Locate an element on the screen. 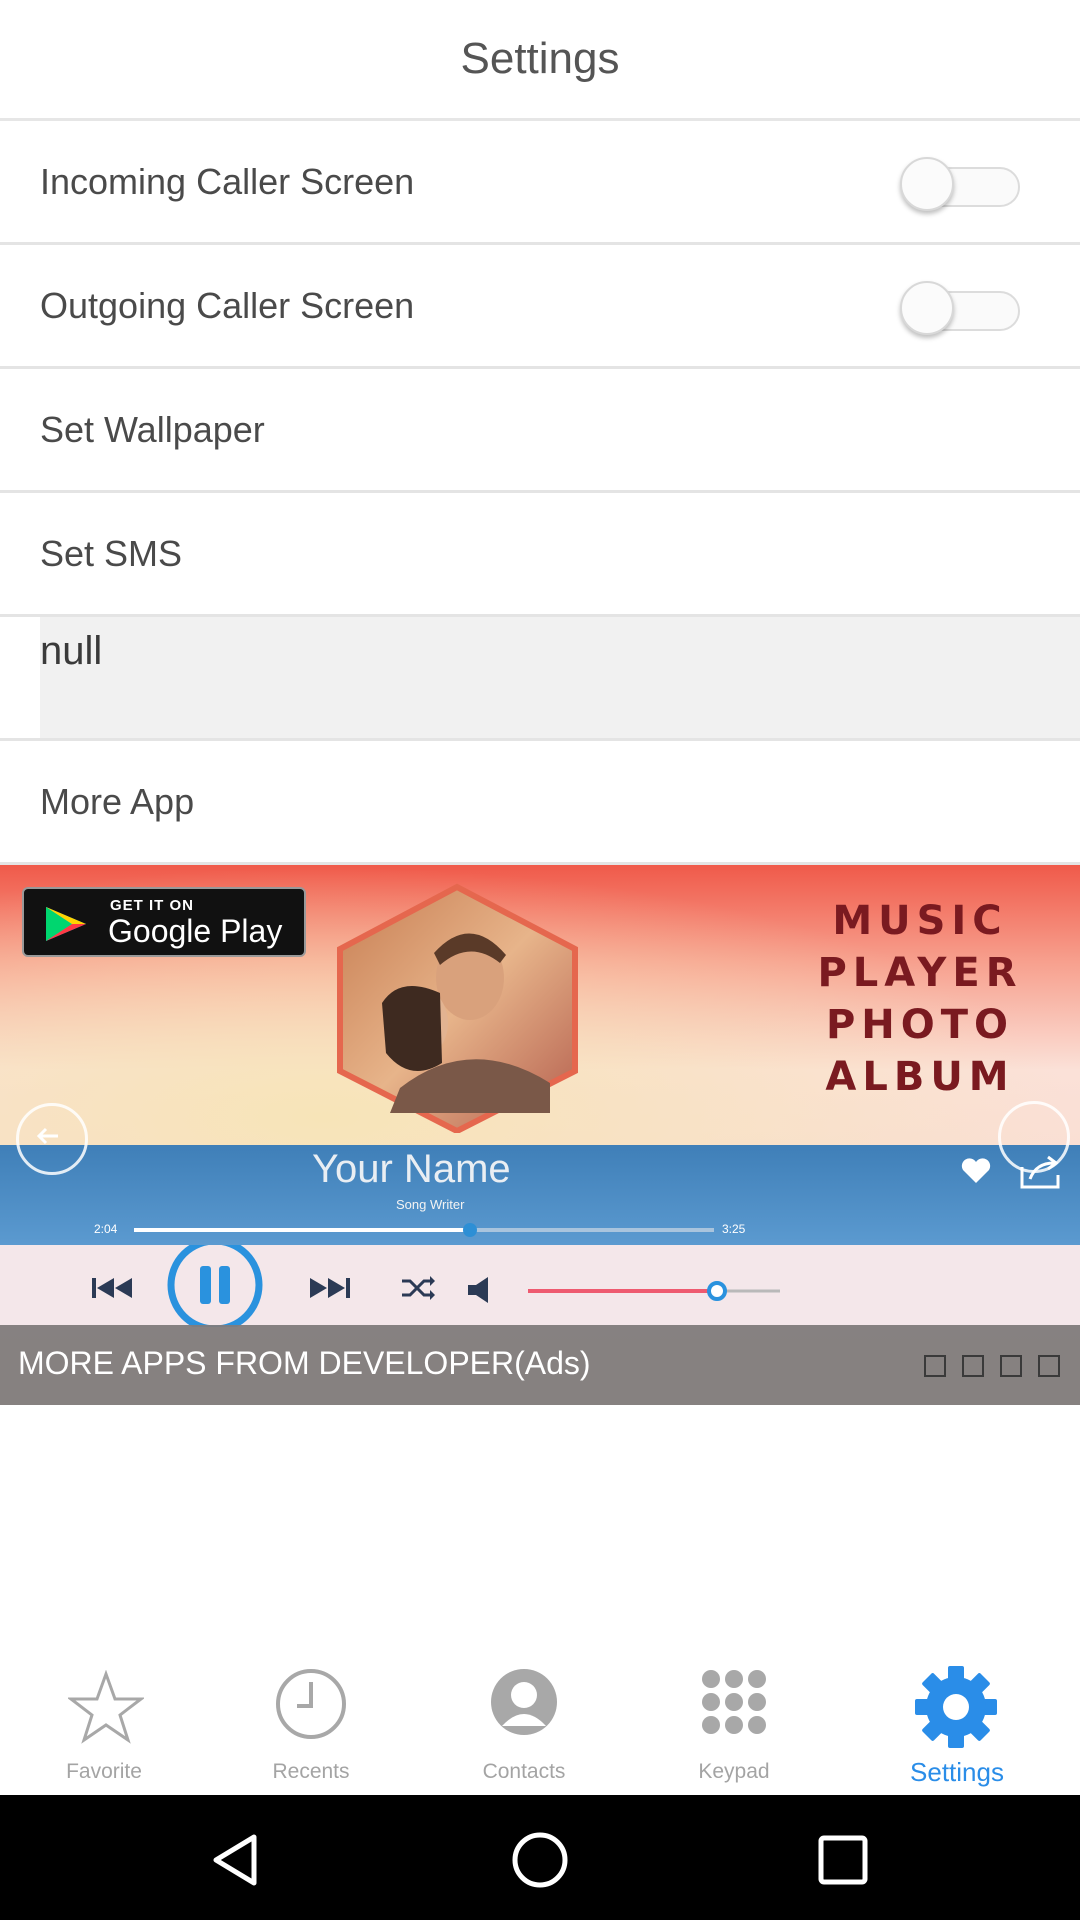 The image size is (1080, 1920). system-navigation-bar is located at coordinates (540, 1857).